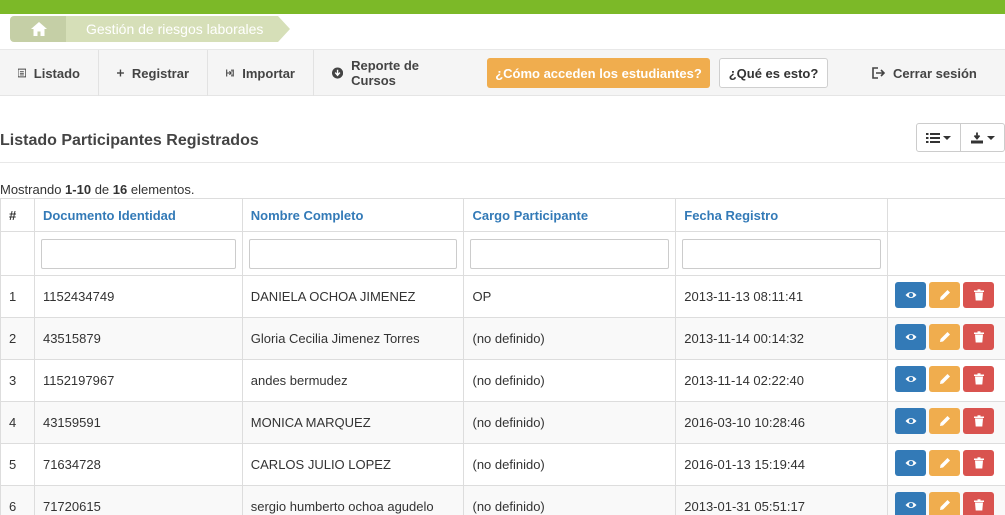 This screenshot has height=515, width=1005. I want to click on row-number: 3, so click(17, 380).